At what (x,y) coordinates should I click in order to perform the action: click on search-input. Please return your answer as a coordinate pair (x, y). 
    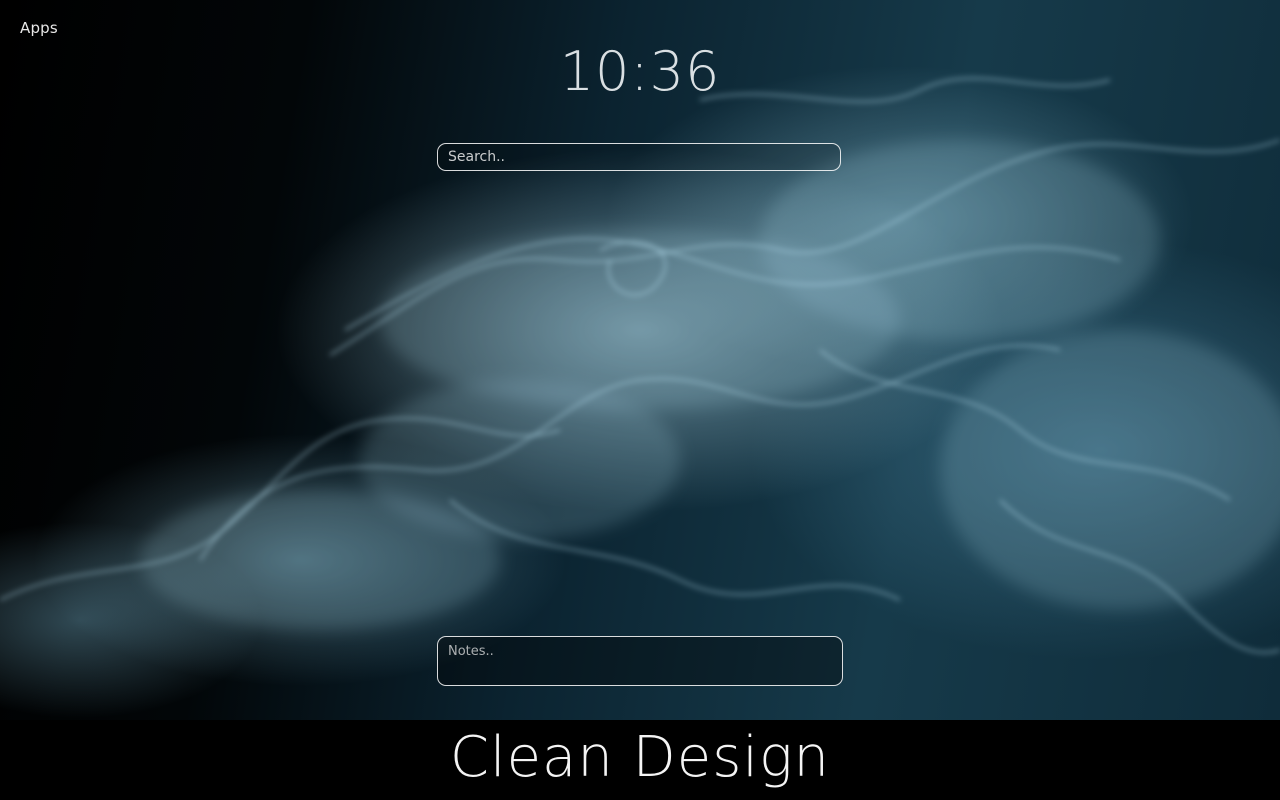
    Looking at the image, I should click on (639, 157).